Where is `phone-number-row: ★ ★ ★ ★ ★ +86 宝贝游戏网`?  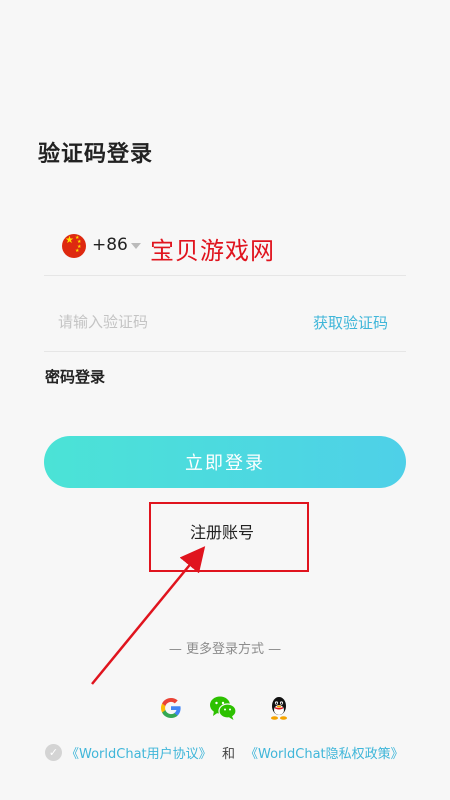
phone-number-row: ★ ★ ★ ★ ★ +86 宝贝游戏网 is located at coordinates (225, 249).